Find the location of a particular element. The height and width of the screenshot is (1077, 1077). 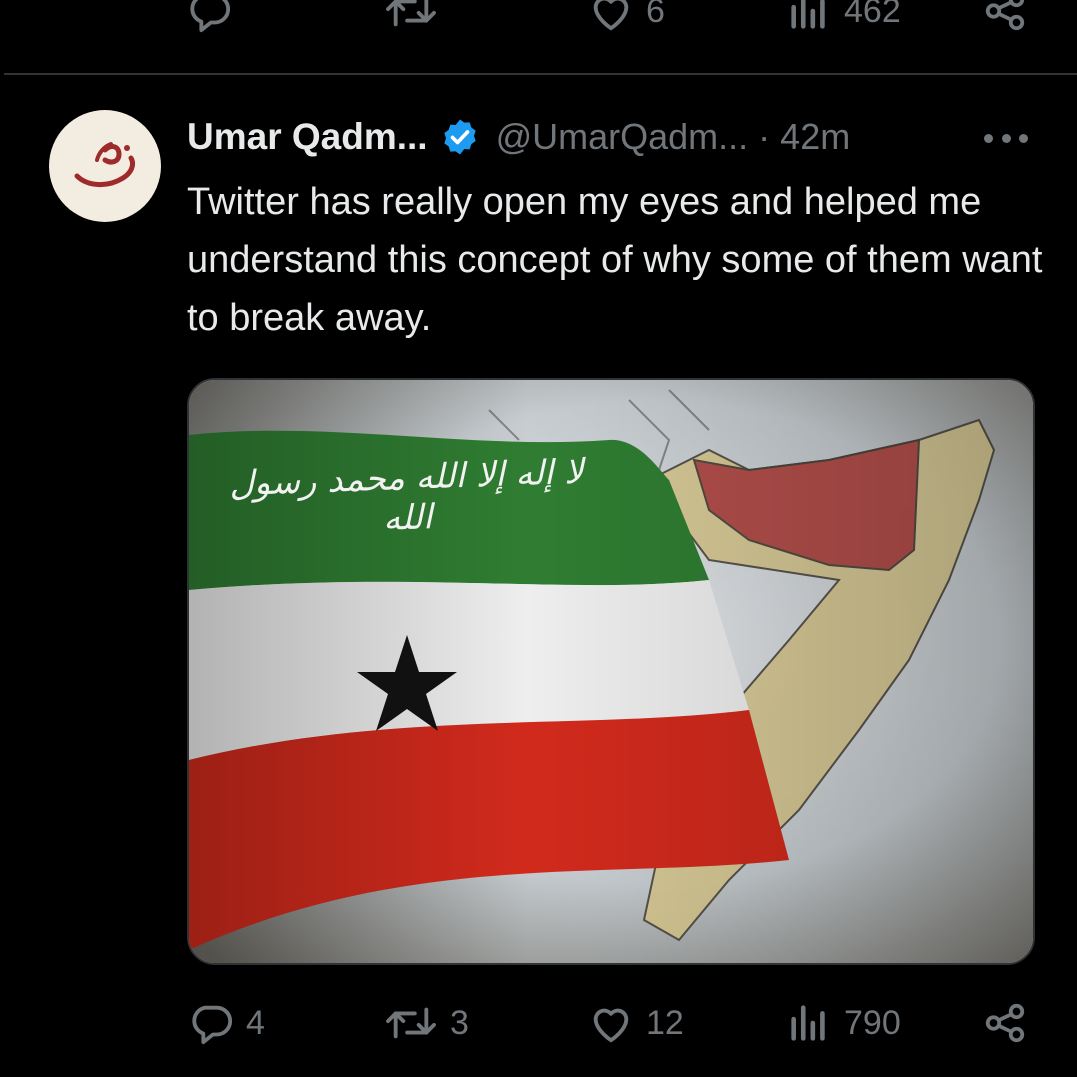

retweet-count: 3 is located at coordinates (459, 1023).